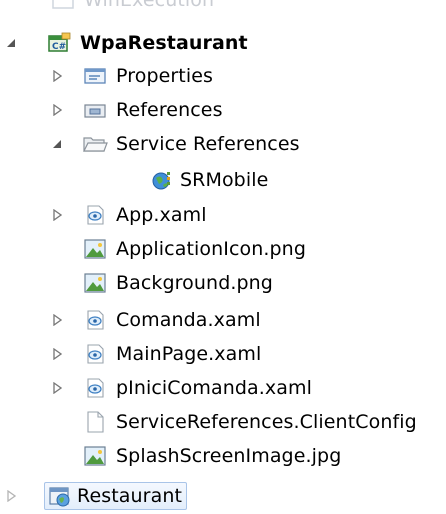 The image size is (446, 514). Describe the element at coordinates (95, 76) in the screenshot. I see `properties-icon` at that location.